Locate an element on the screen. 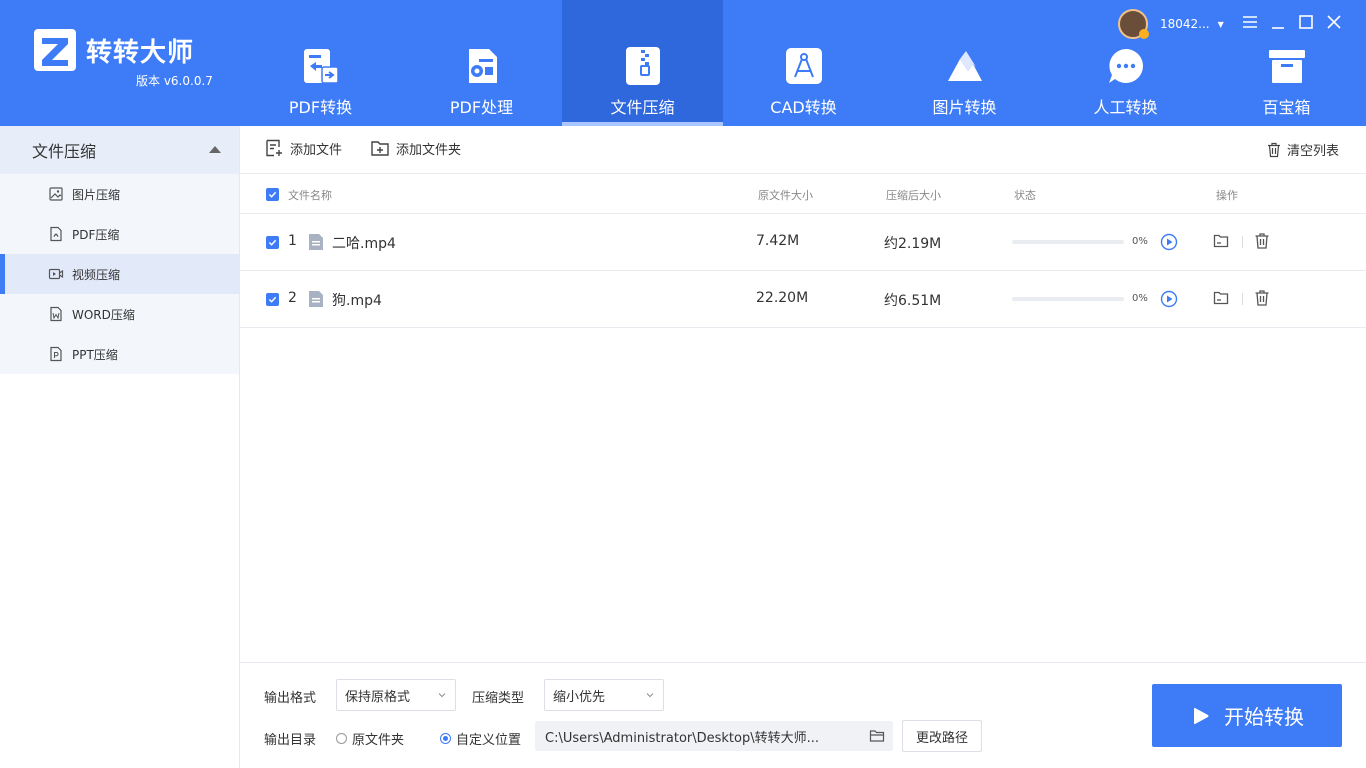 Image resolution: width=1366 pixels, height=768 pixels. tab-label: 文件压缩 is located at coordinates (642, 107).